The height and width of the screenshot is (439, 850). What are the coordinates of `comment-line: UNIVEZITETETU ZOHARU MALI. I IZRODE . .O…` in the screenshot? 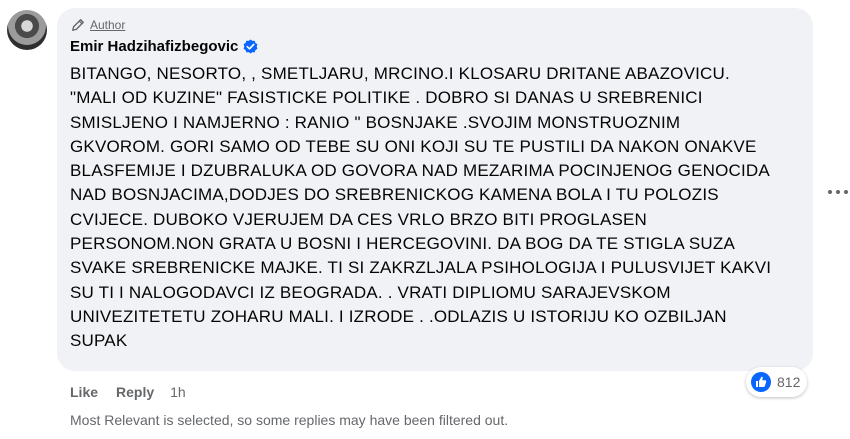 It's located at (398, 316).